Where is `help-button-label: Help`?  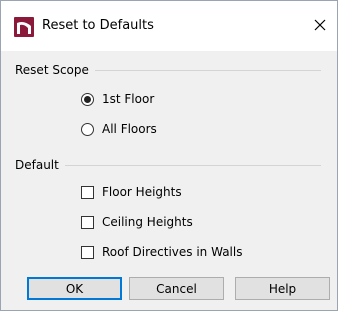
help-button-label: Help is located at coordinates (282, 288).